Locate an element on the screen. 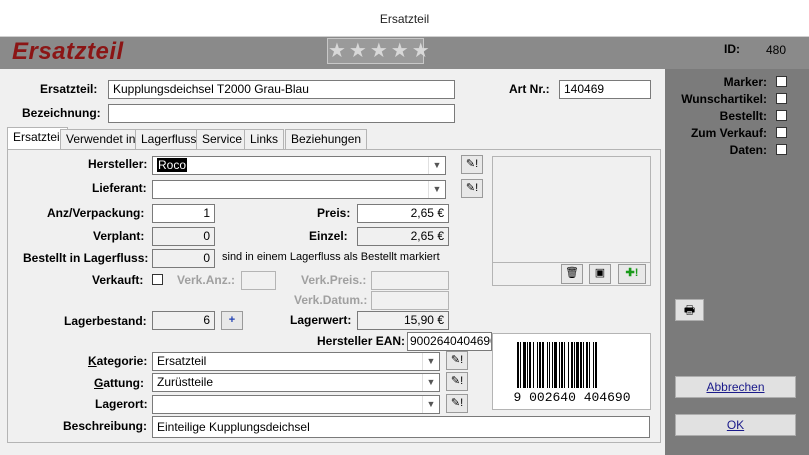  rating-stars: ★★★★★ is located at coordinates (378, 51).